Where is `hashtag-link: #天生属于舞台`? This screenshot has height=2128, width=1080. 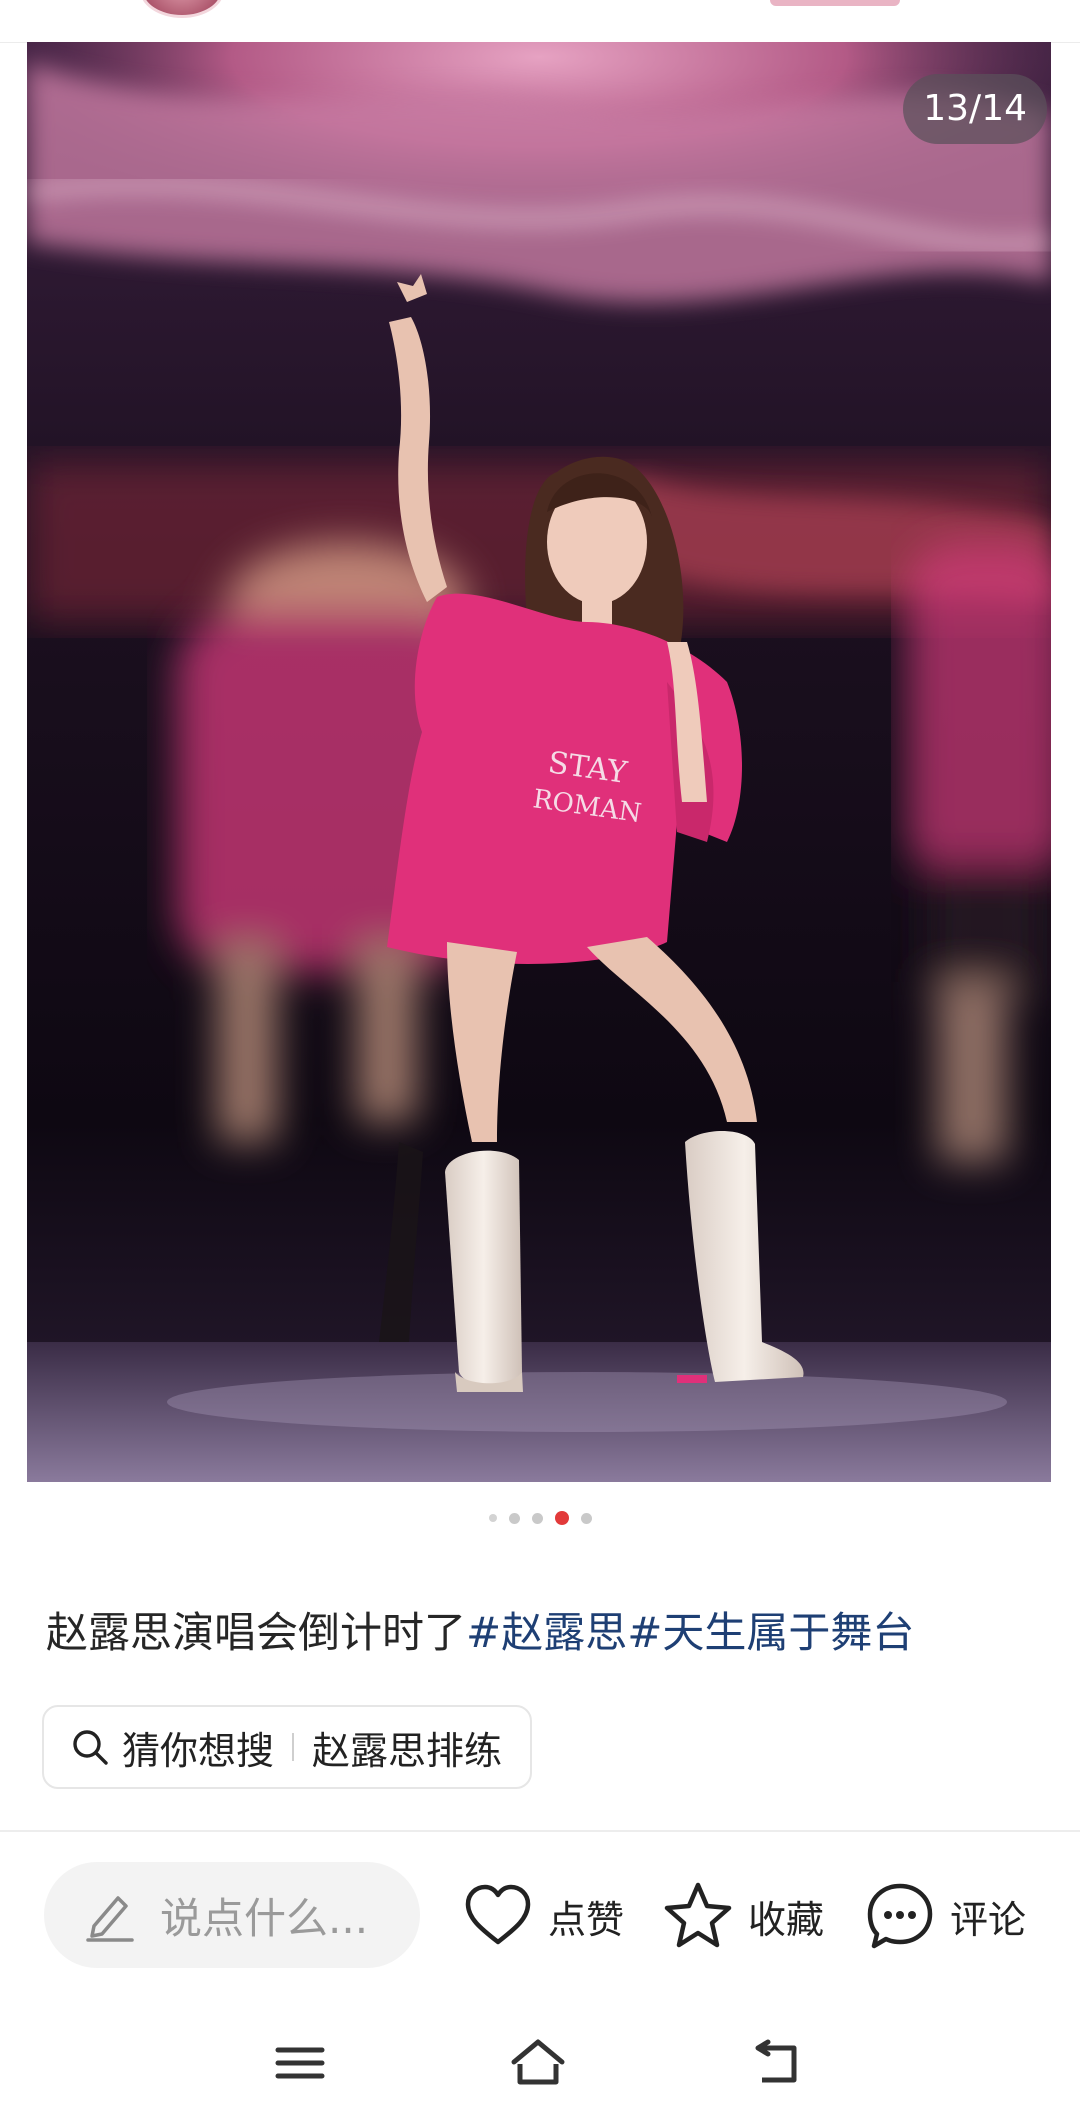
hashtag-link: #天生属于舞台 is located at coordinates (770, 1632).